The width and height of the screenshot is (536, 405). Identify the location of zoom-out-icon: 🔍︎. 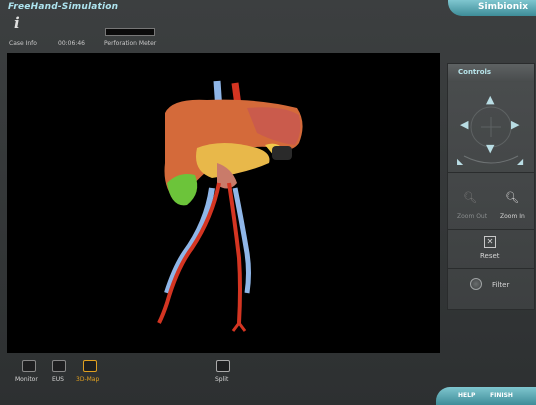
(470, 197).